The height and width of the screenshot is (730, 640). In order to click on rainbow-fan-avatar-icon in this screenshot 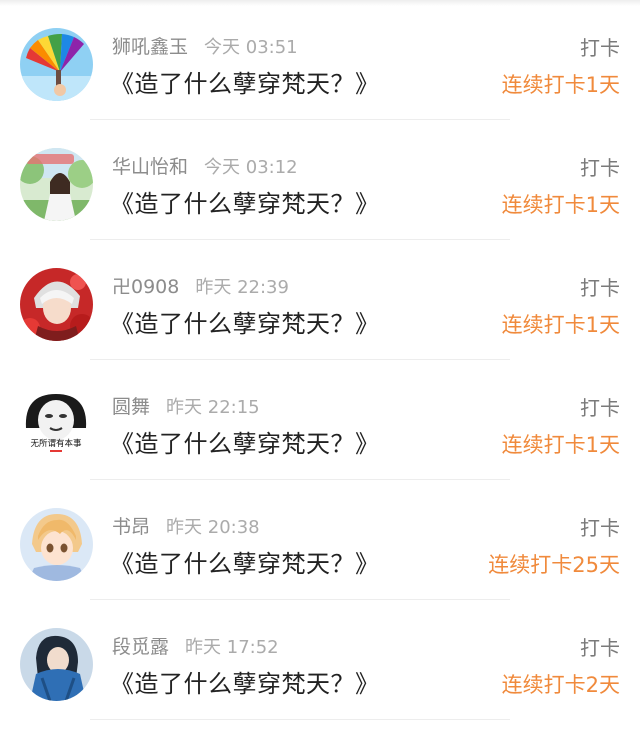, I will do `click(56, 64)`.